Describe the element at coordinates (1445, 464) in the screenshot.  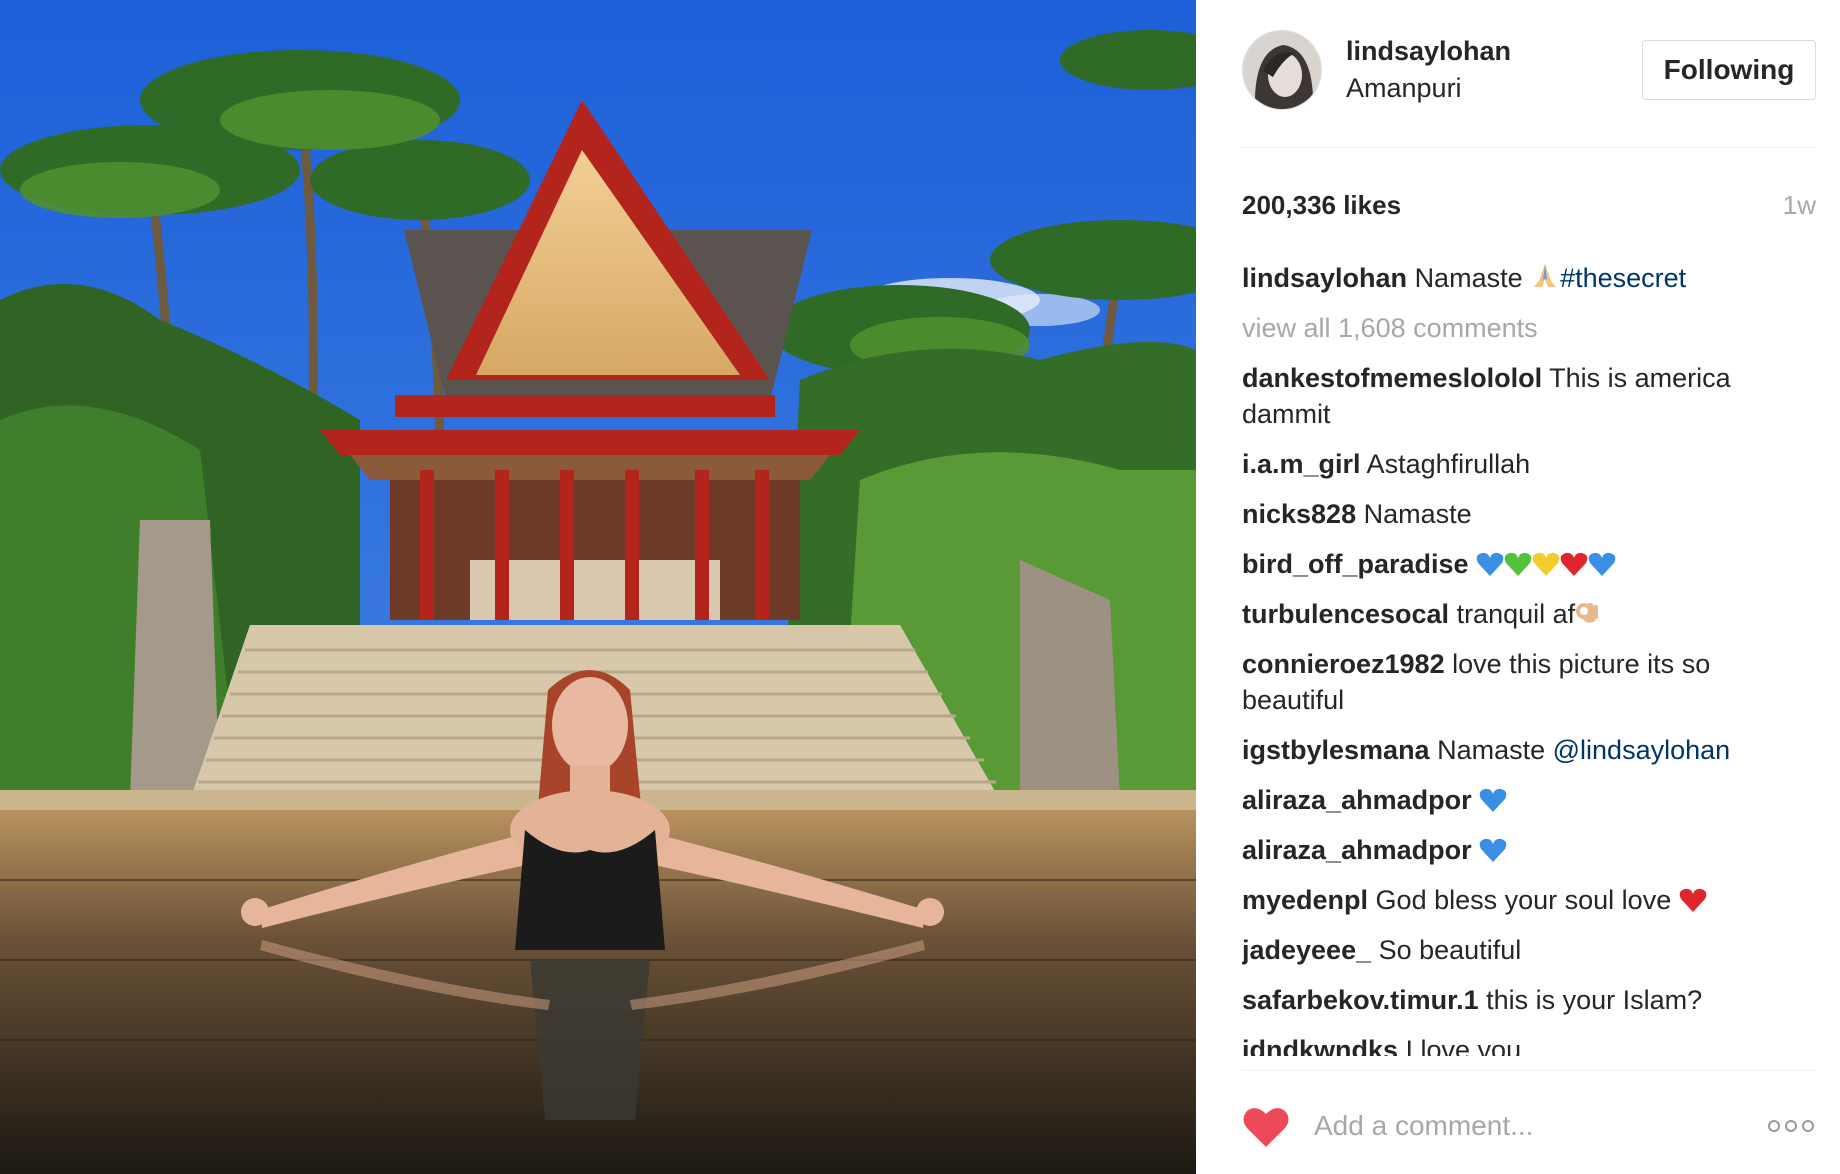
I see `comment-text: Astaghfirullah` at that location.